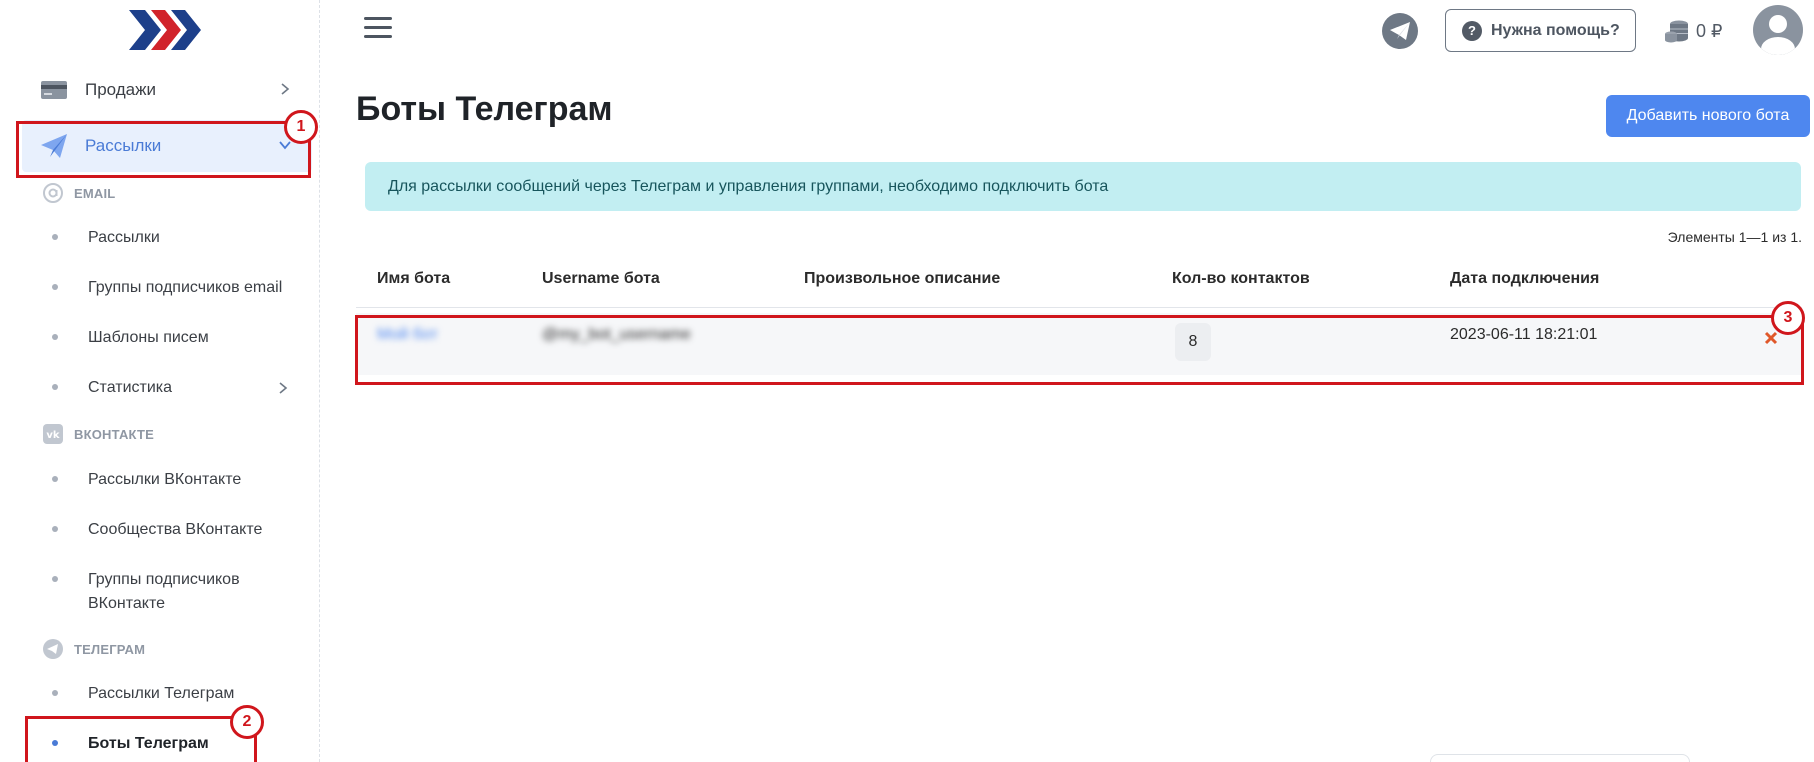  Describe the element at coordinates (130, 387) in the screenshot. I see `sidebar-item-label: Статистика` at that location.